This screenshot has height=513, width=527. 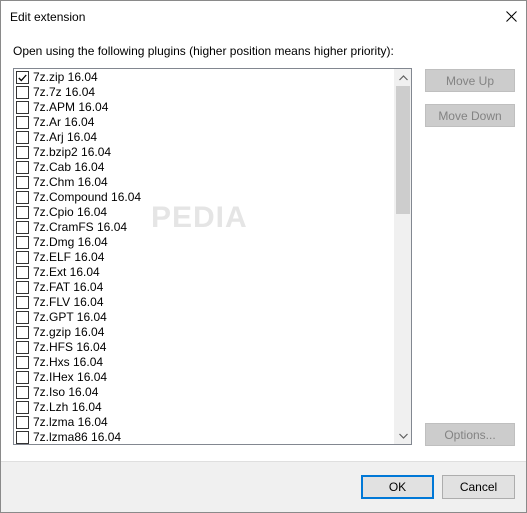 I want to click on plugin-label: 7z.7z 16.04, so click(x=64, y=92).